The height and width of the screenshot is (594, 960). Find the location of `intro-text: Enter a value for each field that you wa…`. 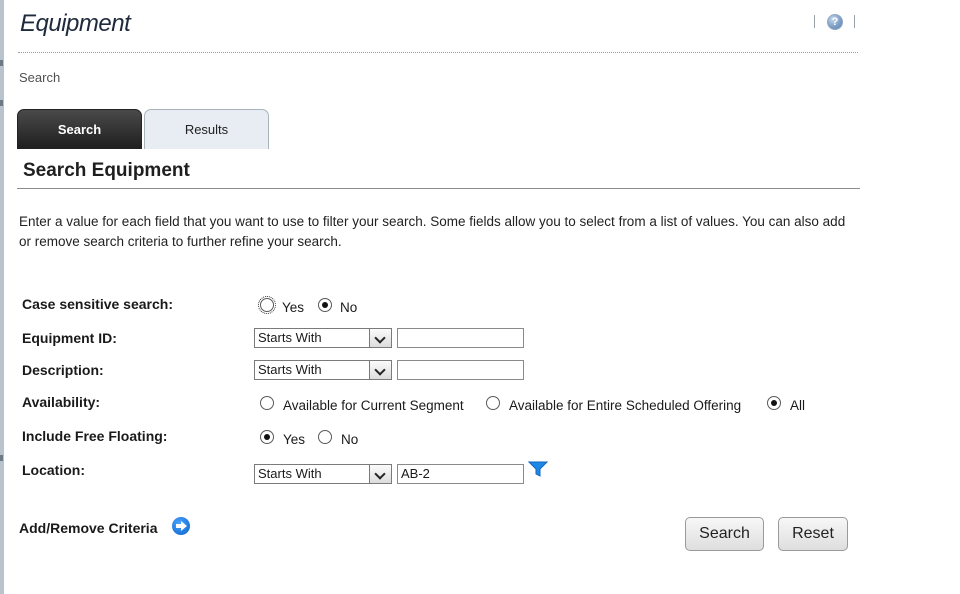

intro-text: Enter a value for each field that you wa… is located at coordinates (432, 231).